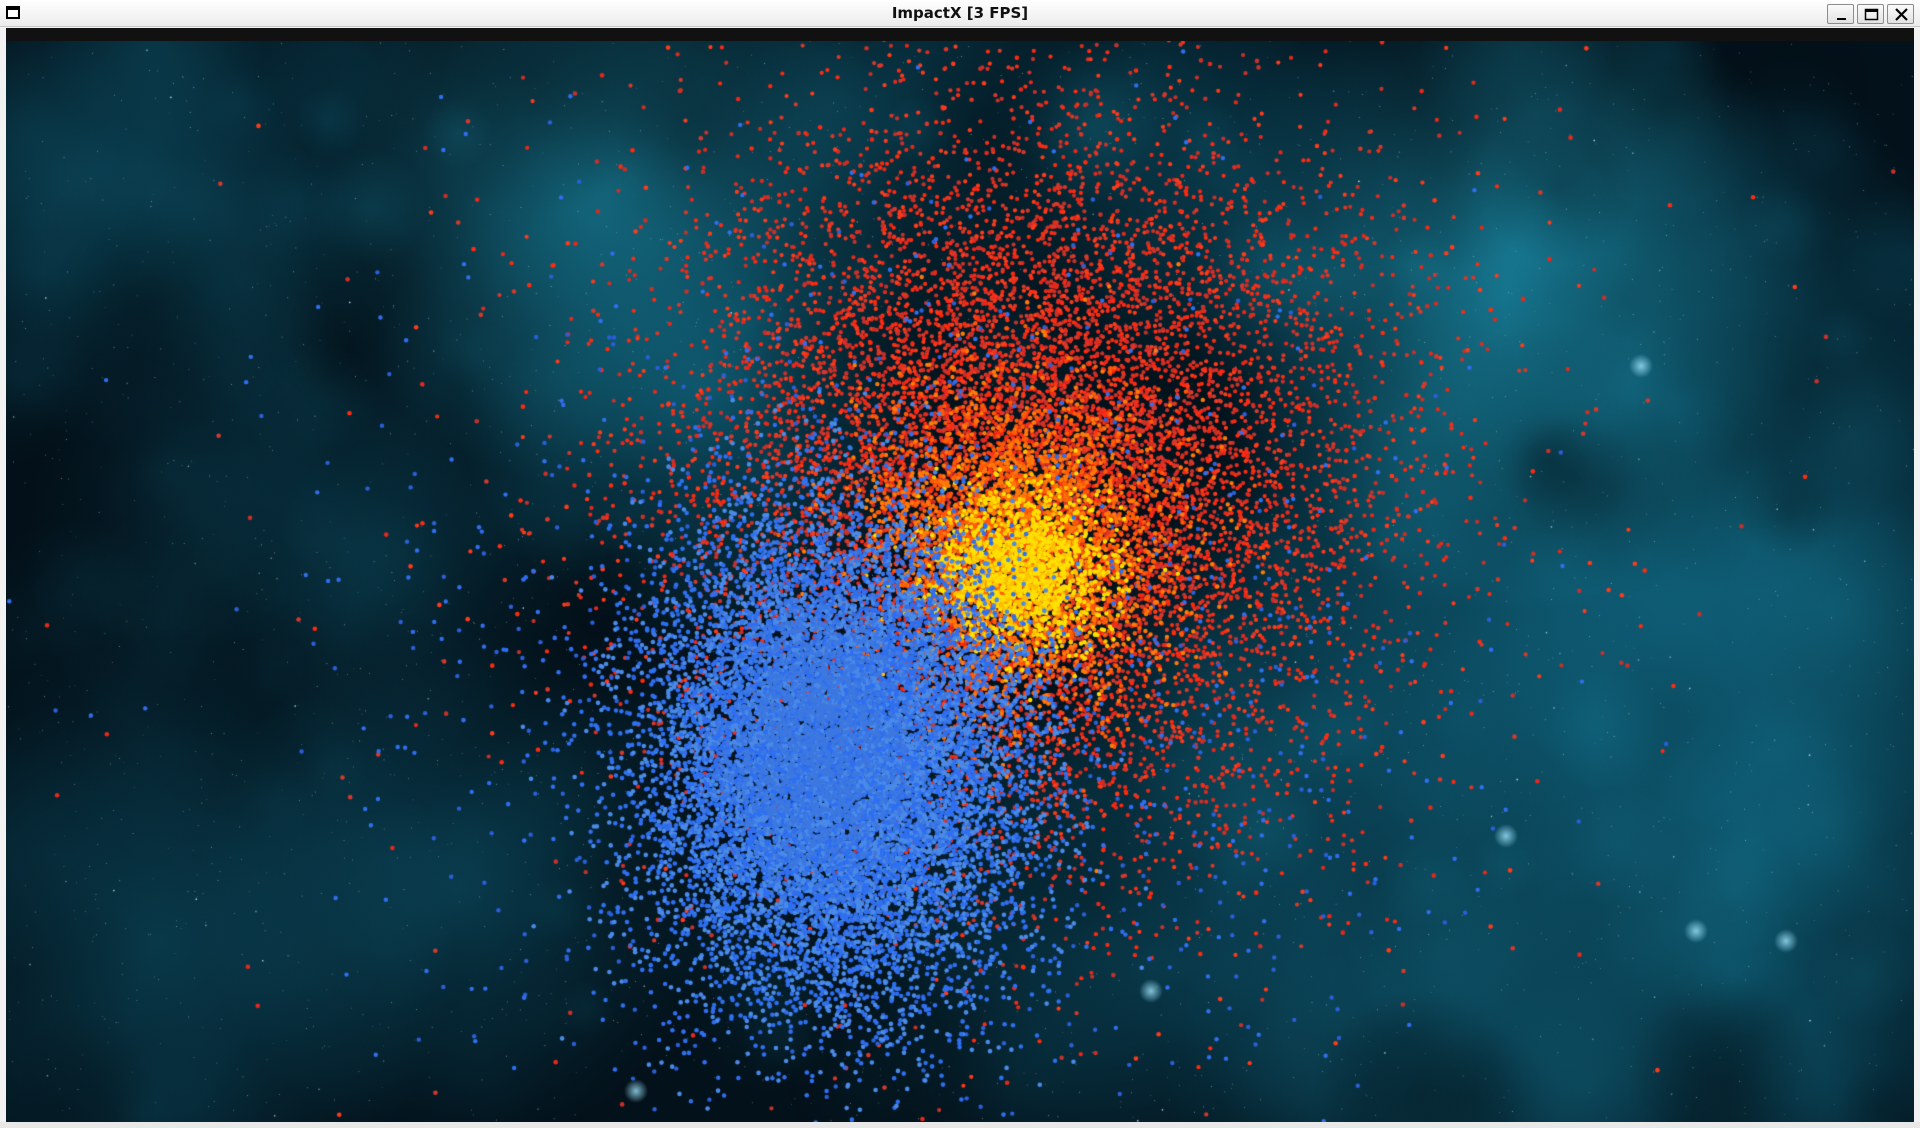 Image resolution: width=1920 pixels, height=1128 pixels. I want to click on minimize-icon, so click(1841, 19).